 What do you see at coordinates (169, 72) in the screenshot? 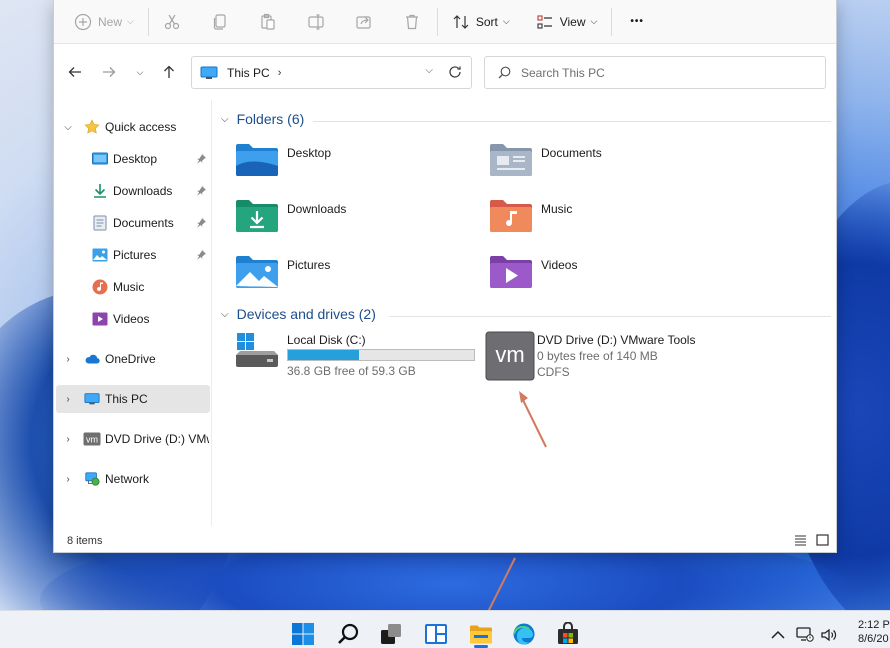
I see `up-button` at bounding box center [169, 72].